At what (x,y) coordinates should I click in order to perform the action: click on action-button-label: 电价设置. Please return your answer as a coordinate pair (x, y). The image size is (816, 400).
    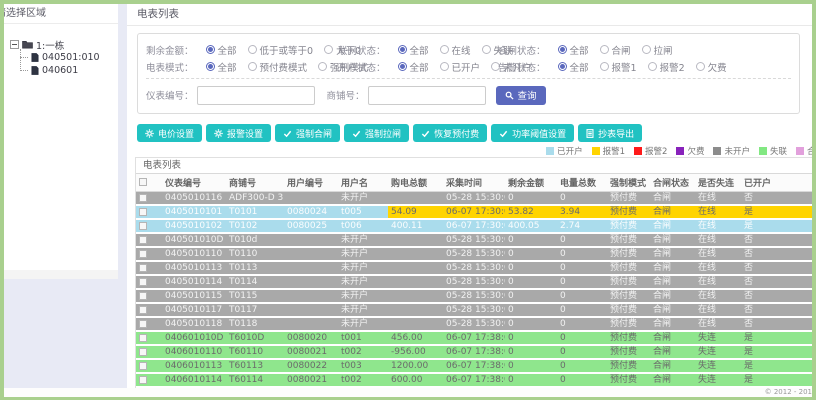
    Looking at the image, I should click on (176, 134).